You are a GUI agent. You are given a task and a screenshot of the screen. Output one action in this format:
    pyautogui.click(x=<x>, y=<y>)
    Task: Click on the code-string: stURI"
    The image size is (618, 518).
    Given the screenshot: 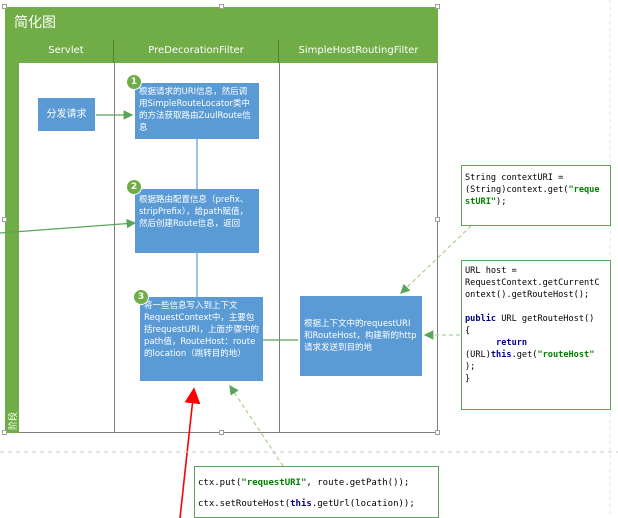 What is the action you would take?
    pyautogui.click(x=481, y=202)
    